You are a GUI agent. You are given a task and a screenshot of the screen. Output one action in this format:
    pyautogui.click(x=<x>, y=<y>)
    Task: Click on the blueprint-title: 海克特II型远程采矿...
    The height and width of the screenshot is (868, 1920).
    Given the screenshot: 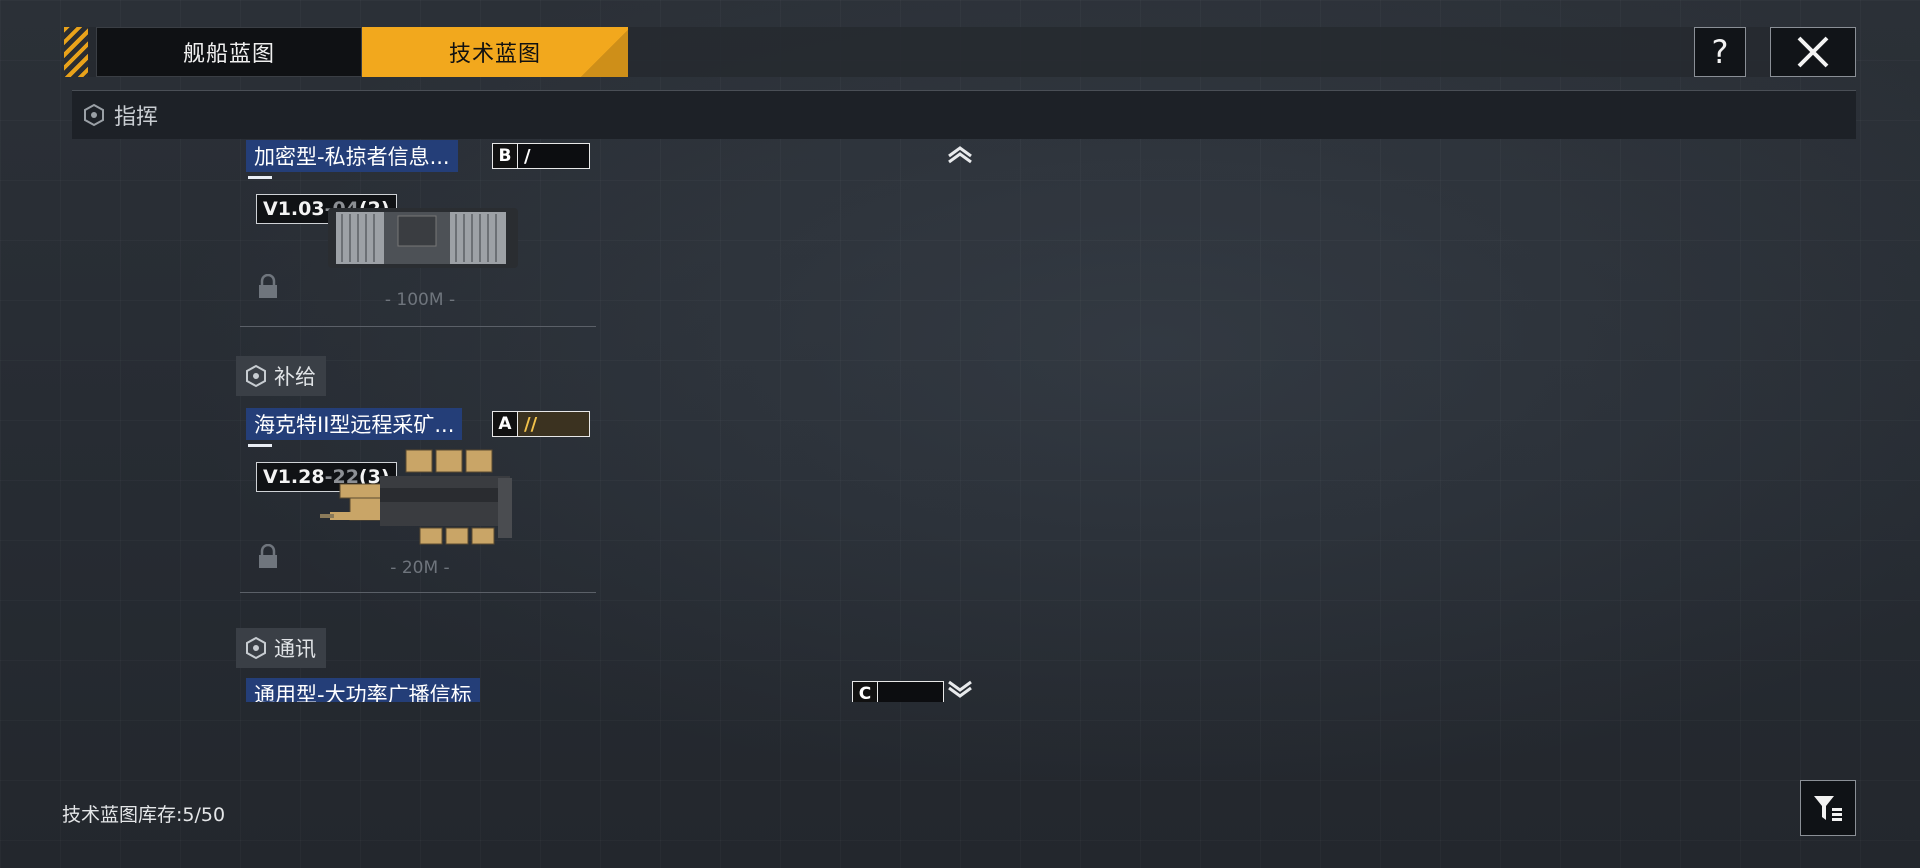 What is the action you would take?
    pyautogui.click(x=354, y=424)
    